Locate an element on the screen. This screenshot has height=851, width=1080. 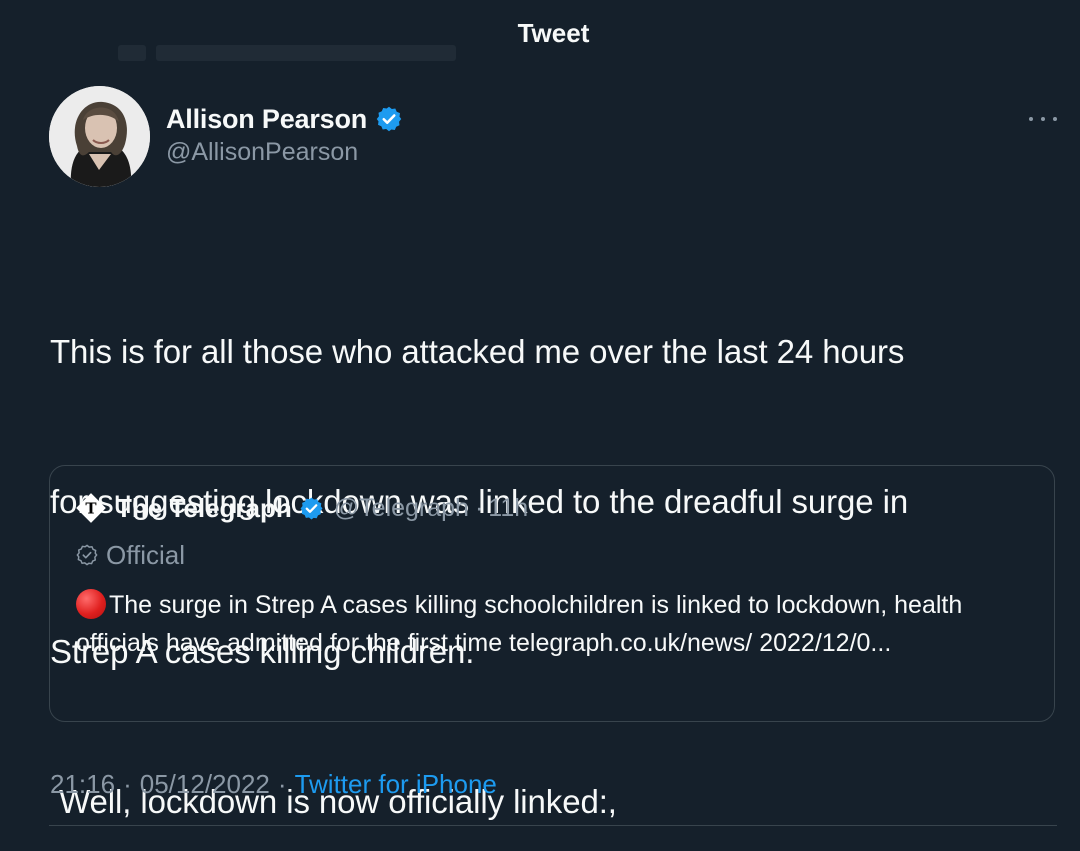
top-bar: Tweet is located at coordinates (540, 35).